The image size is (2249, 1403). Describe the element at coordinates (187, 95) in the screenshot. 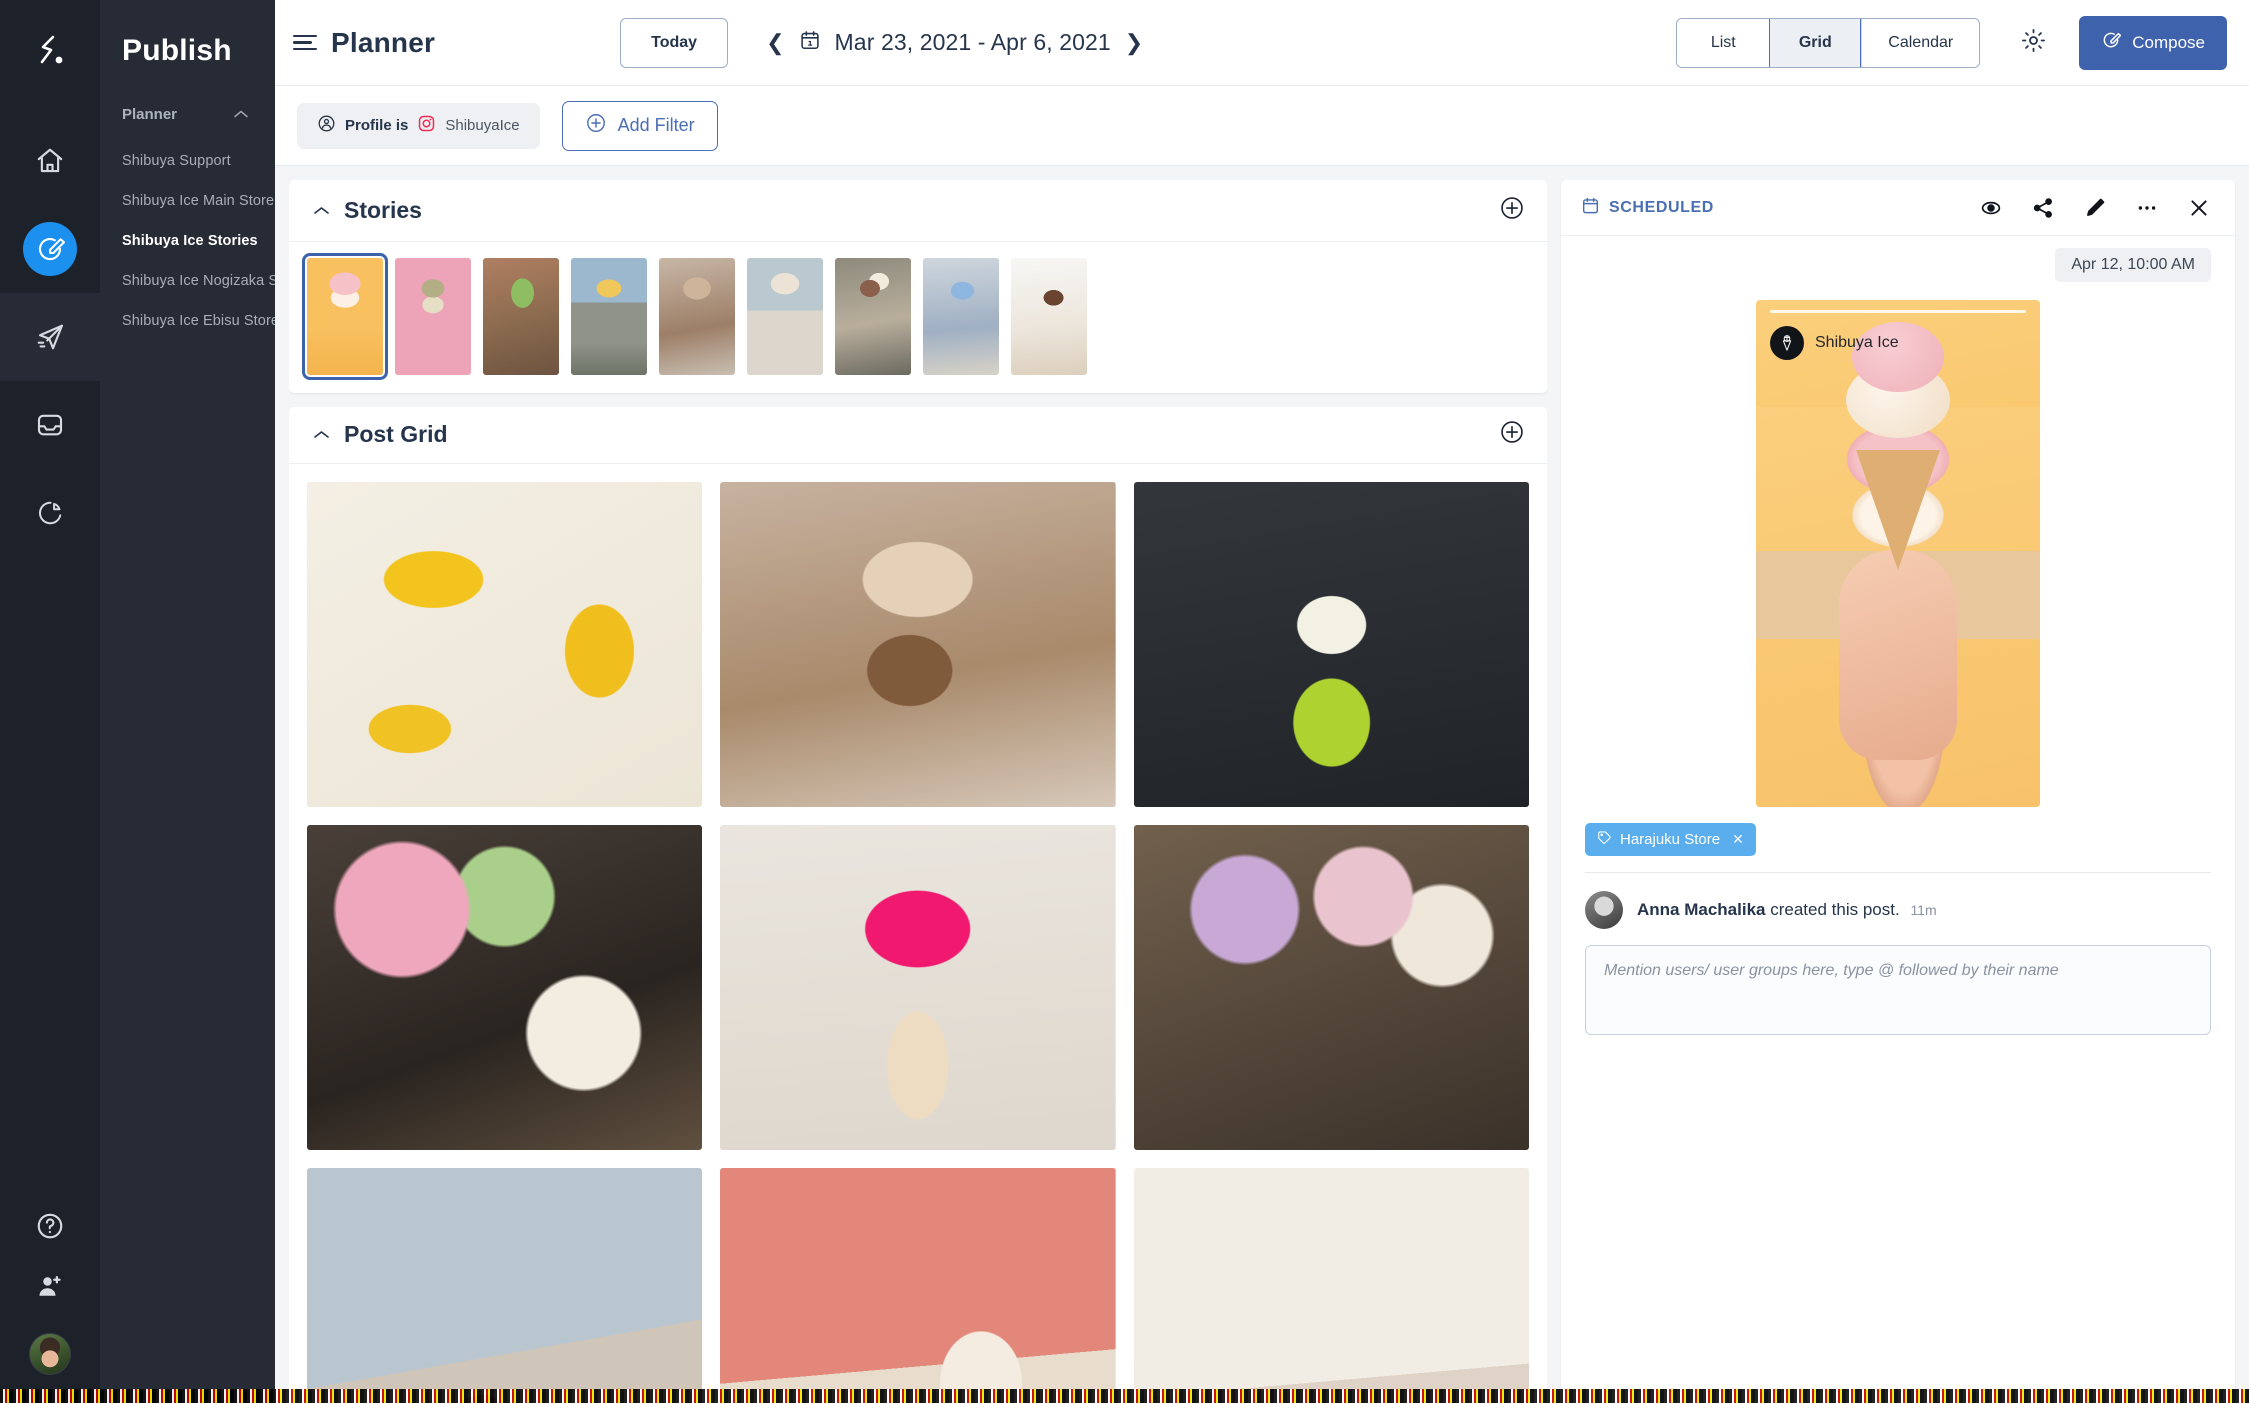

I see `sidebar-group-planner: Planner` at that location.